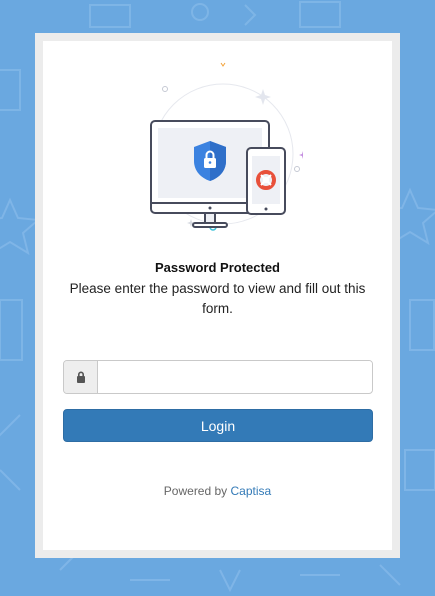  Describe the element at coordinates (195, 491) in the screenshot. I see `powered-by-label: Powered by` at that location.